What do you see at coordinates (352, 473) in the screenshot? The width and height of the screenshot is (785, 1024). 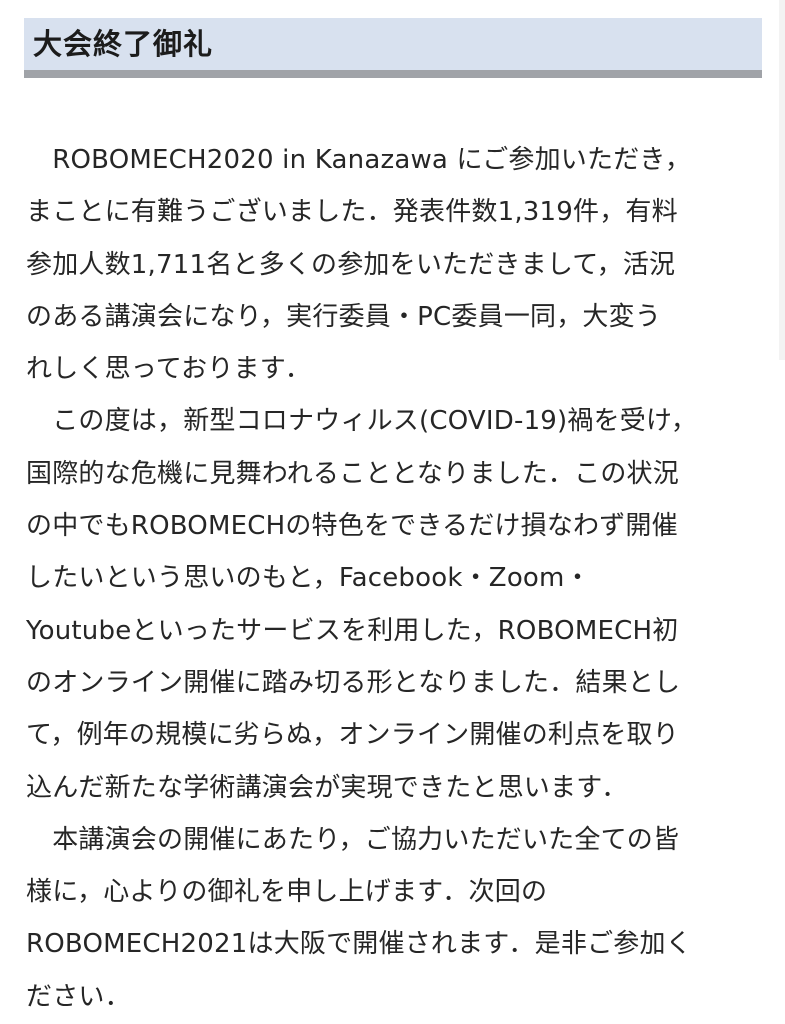 I see `body-line: 国際的な危機に見舞われることとなりました．この状況` at bounding box center [352, 473].